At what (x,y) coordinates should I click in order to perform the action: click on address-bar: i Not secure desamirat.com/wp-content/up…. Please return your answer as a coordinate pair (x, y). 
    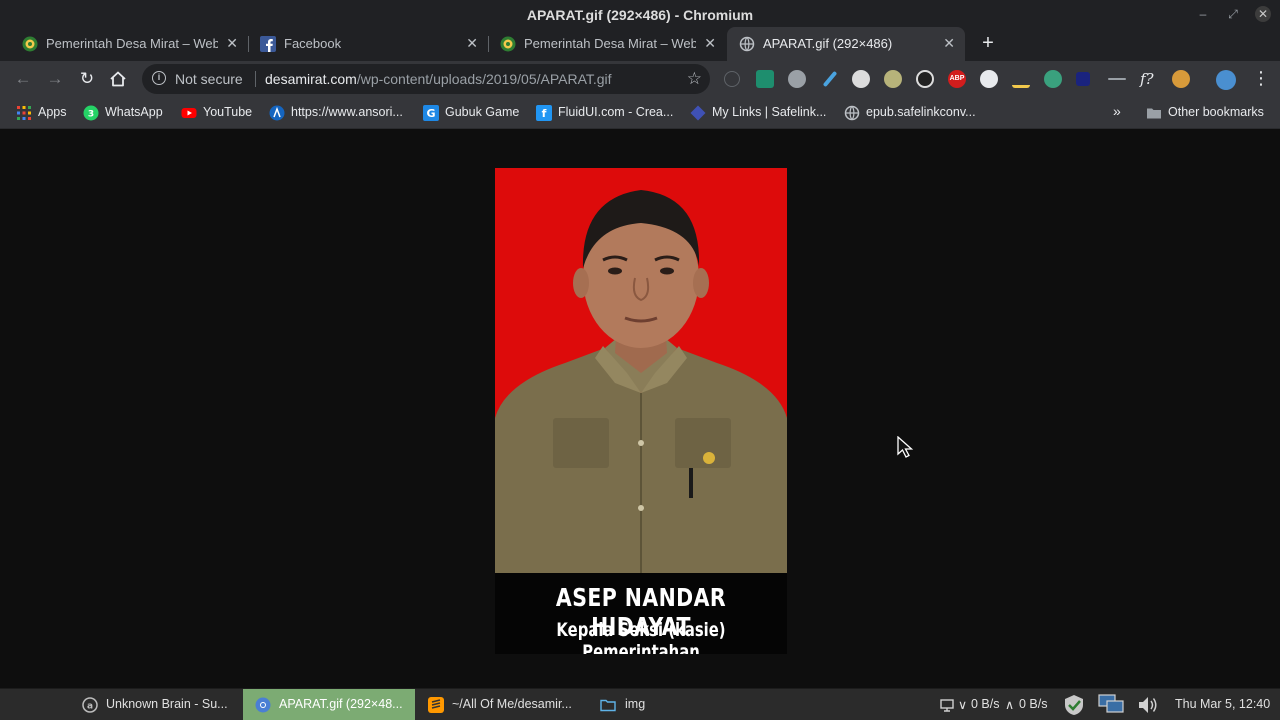
    Looking at the image, I should click on (426, 79).